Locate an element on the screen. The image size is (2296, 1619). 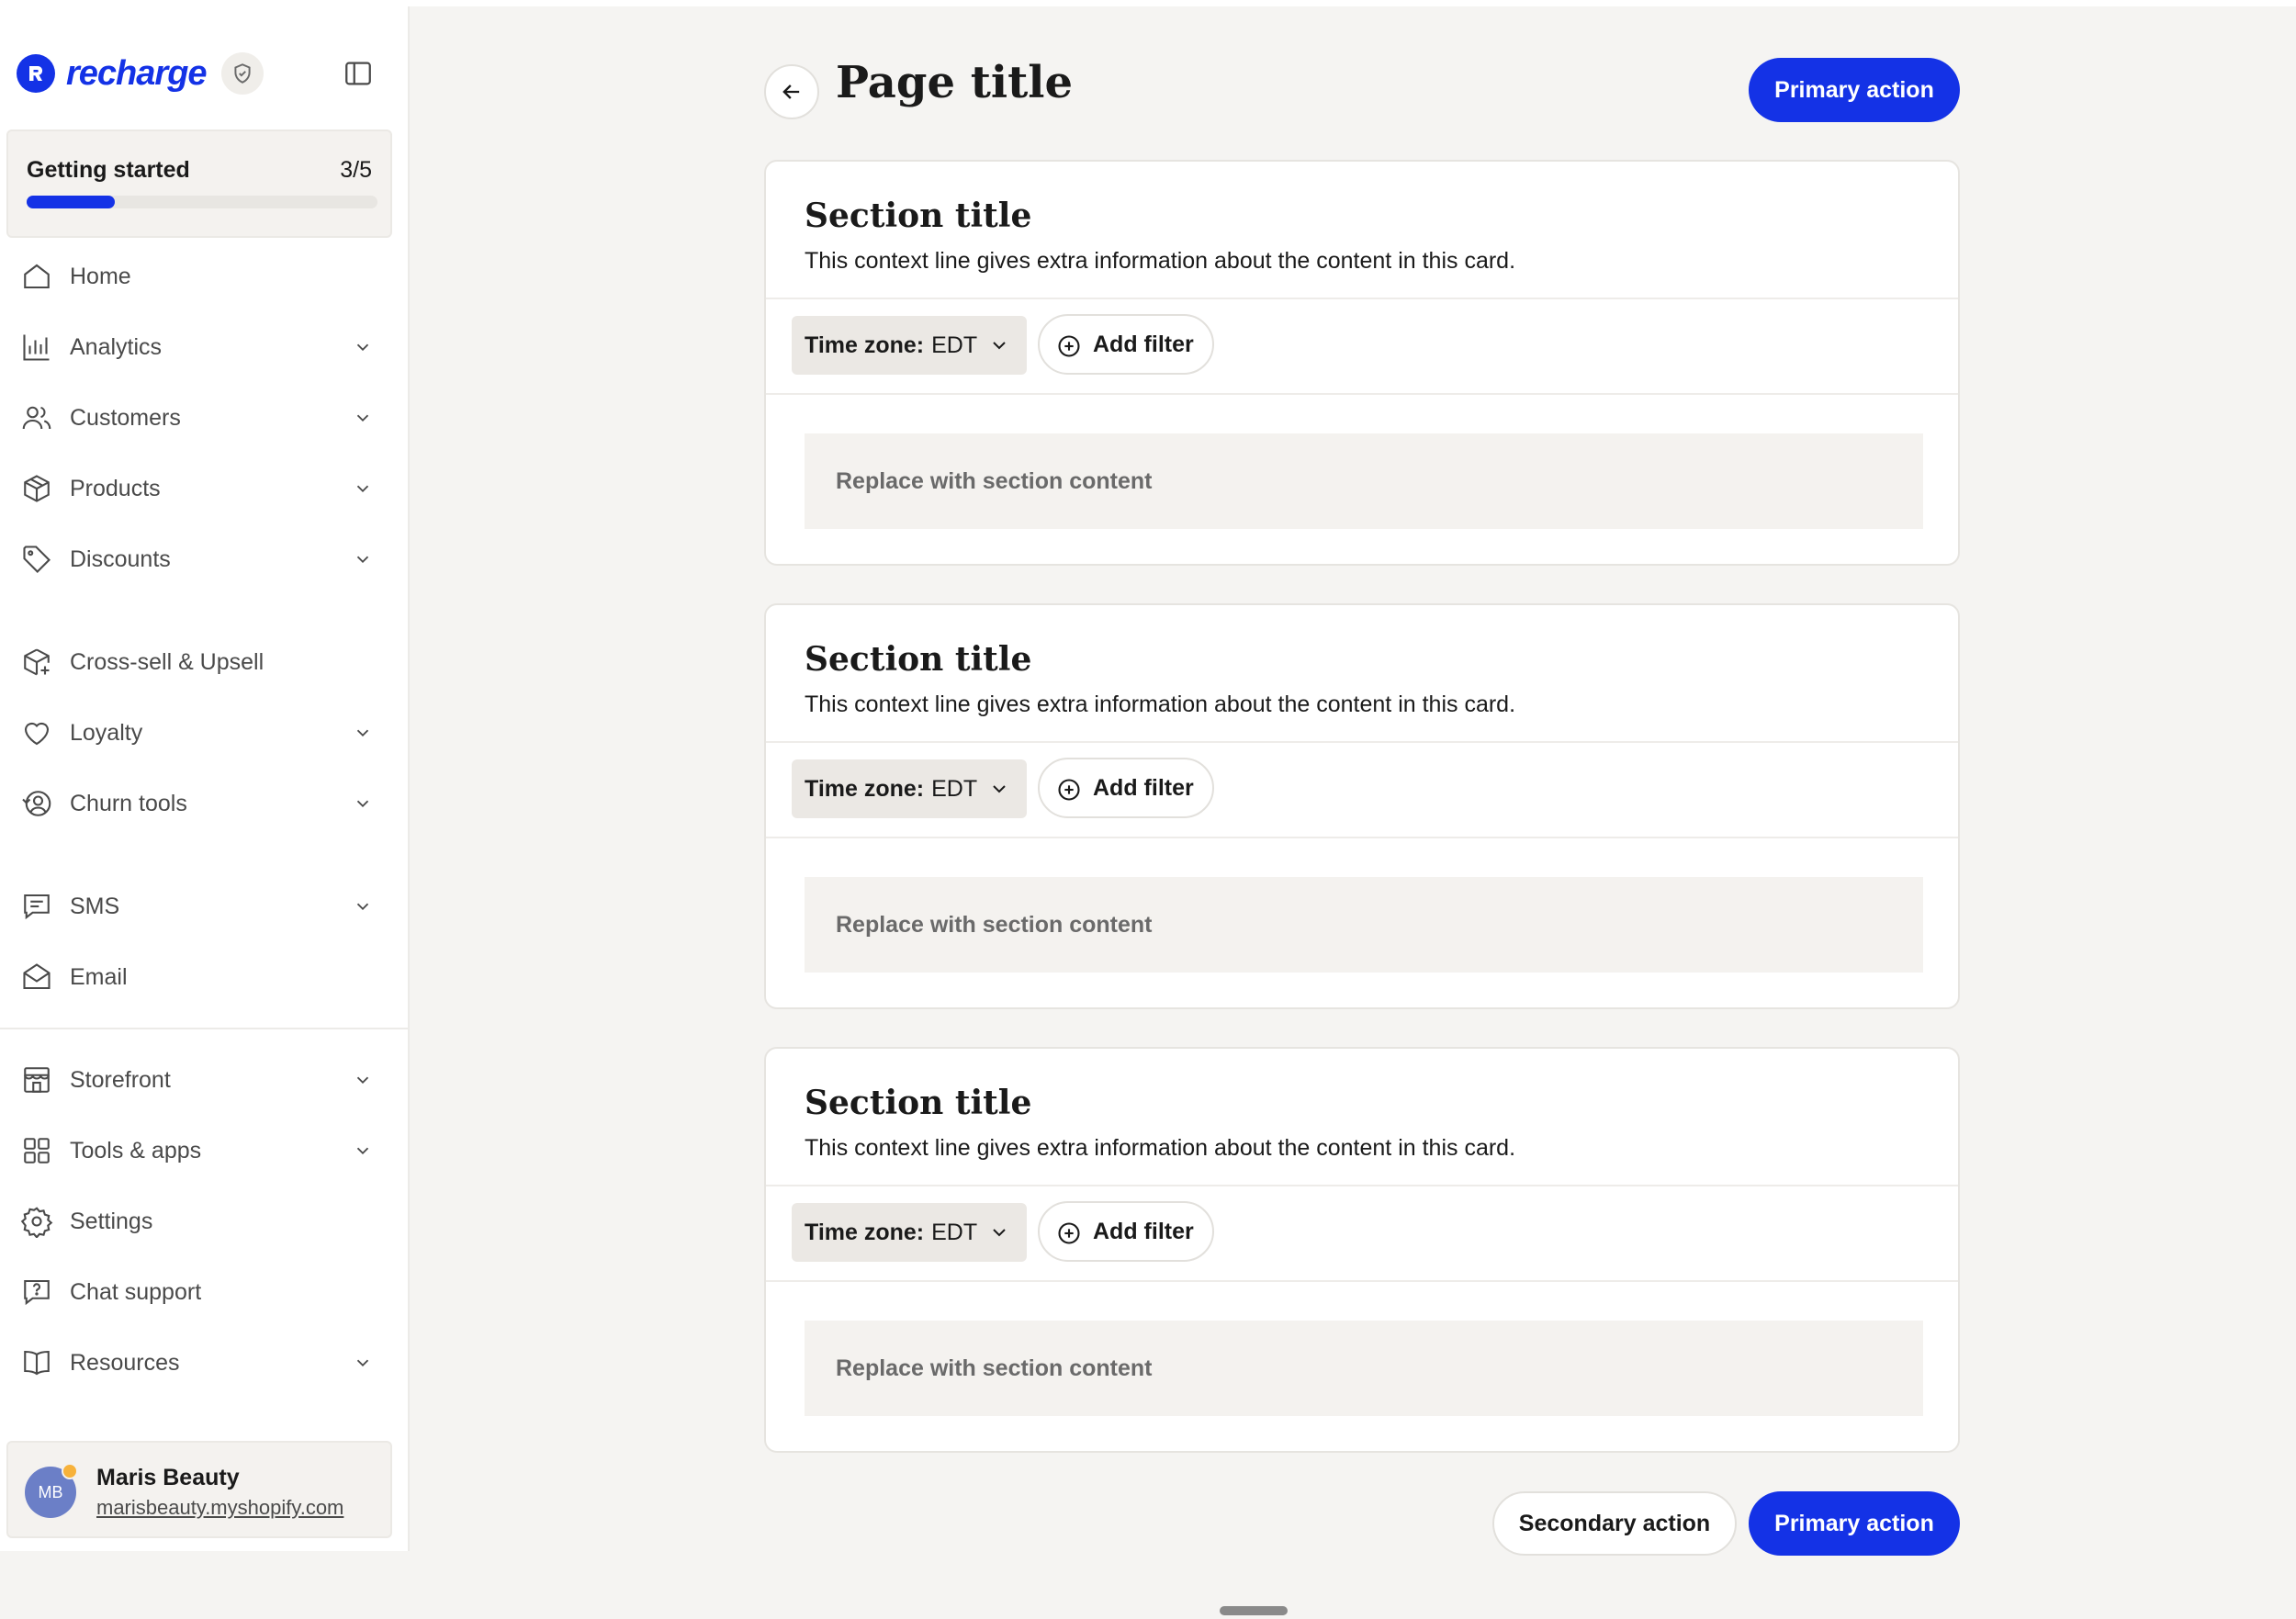
sidebar-item-label: Home is located at coordinates (100, 276).